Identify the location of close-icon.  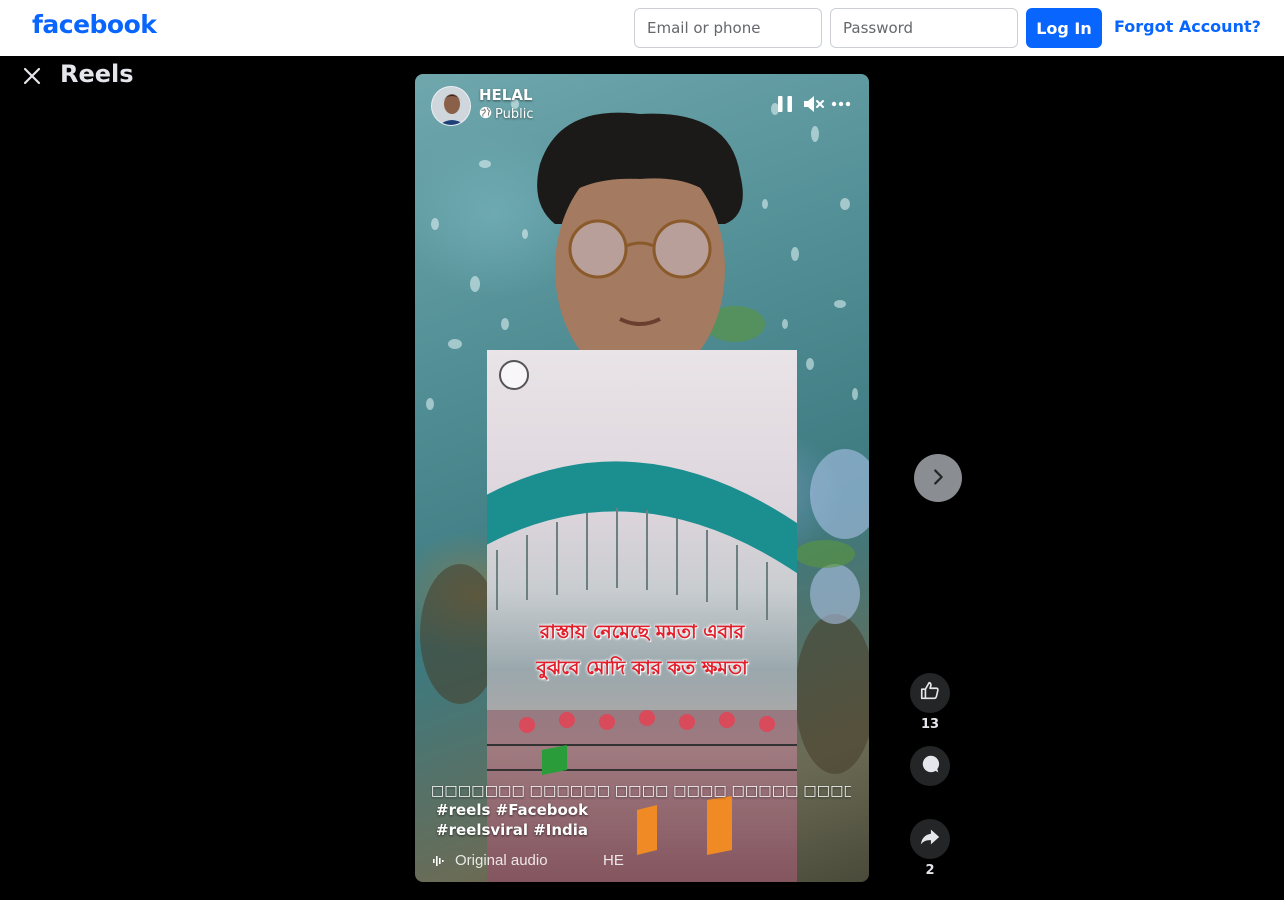
(32, 76).